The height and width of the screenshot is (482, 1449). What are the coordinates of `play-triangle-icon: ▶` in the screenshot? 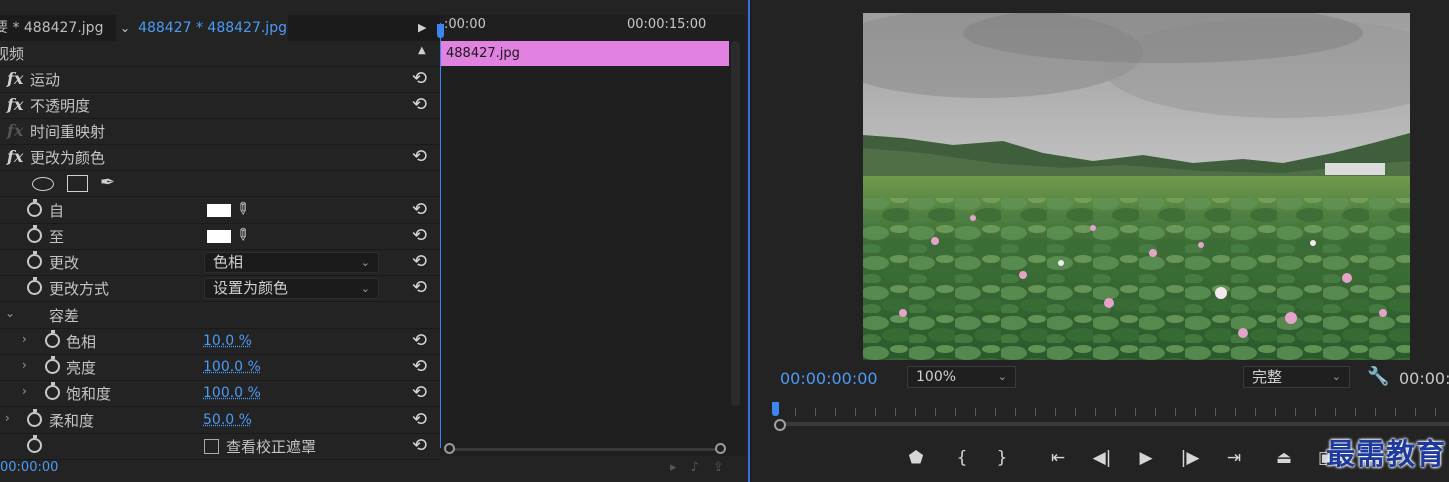 It's located at (422, 28).